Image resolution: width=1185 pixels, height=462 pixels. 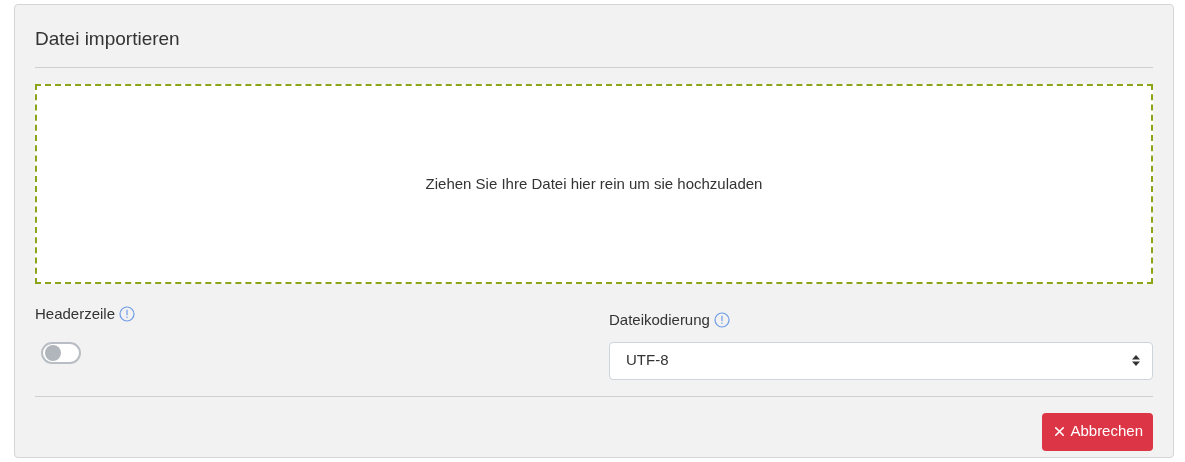 I want to click on dropzone-text: Ziehen Sie Ihre Datei hier rein um sie hochzuladen, so click(x=594, y=183).